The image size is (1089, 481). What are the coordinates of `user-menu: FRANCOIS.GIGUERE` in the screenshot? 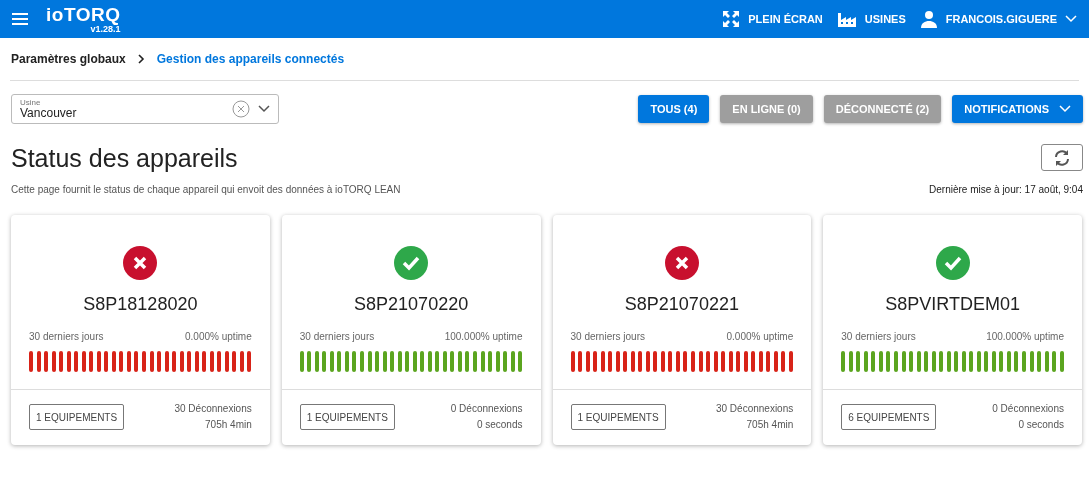 It's located at (998, 19).